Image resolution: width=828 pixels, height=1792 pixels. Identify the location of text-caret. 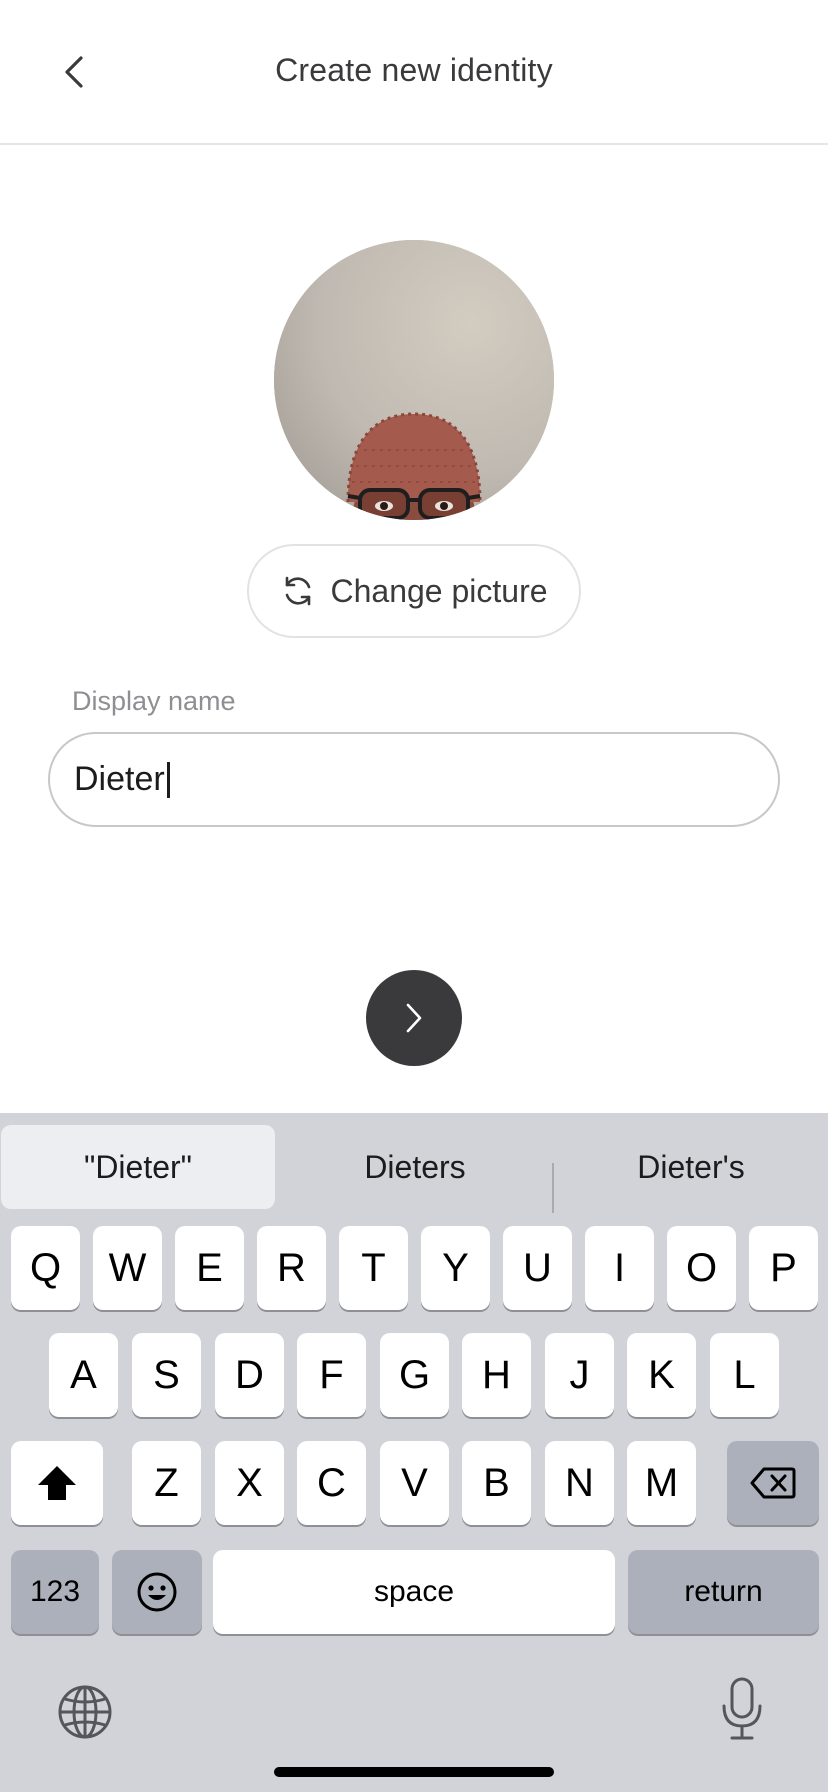
(168, 779).